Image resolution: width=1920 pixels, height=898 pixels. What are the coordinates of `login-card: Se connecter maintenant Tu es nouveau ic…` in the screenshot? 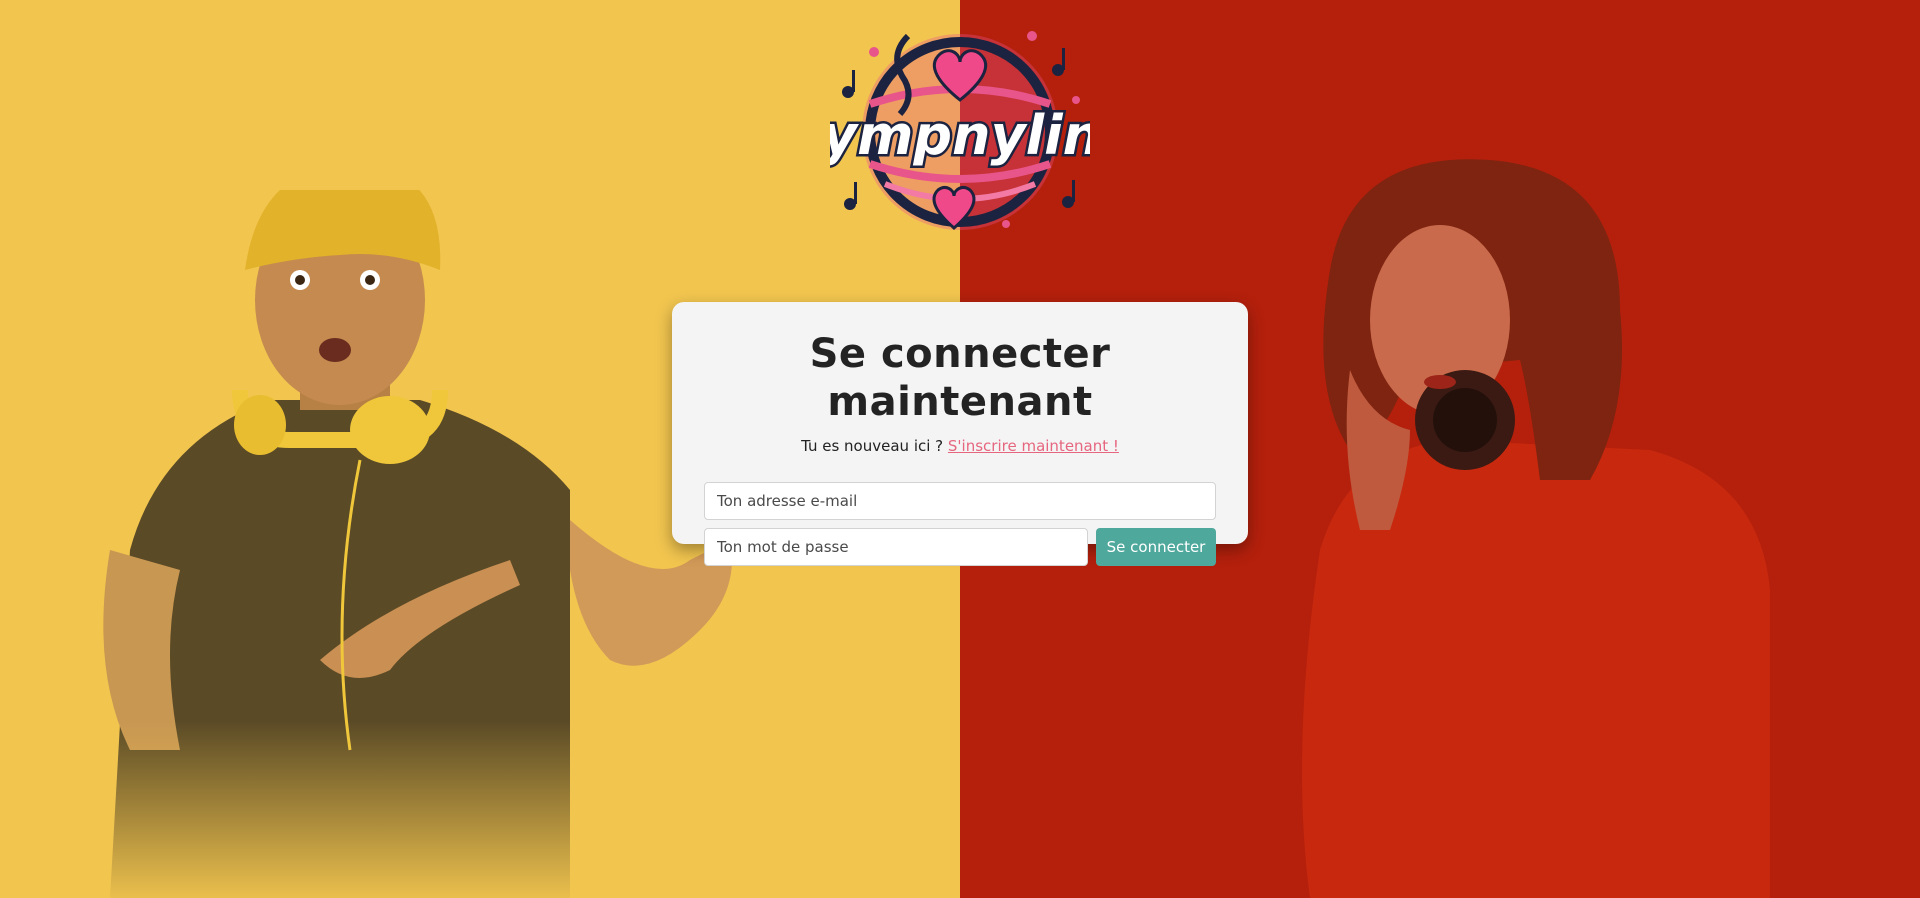 It's located at (960, 434).